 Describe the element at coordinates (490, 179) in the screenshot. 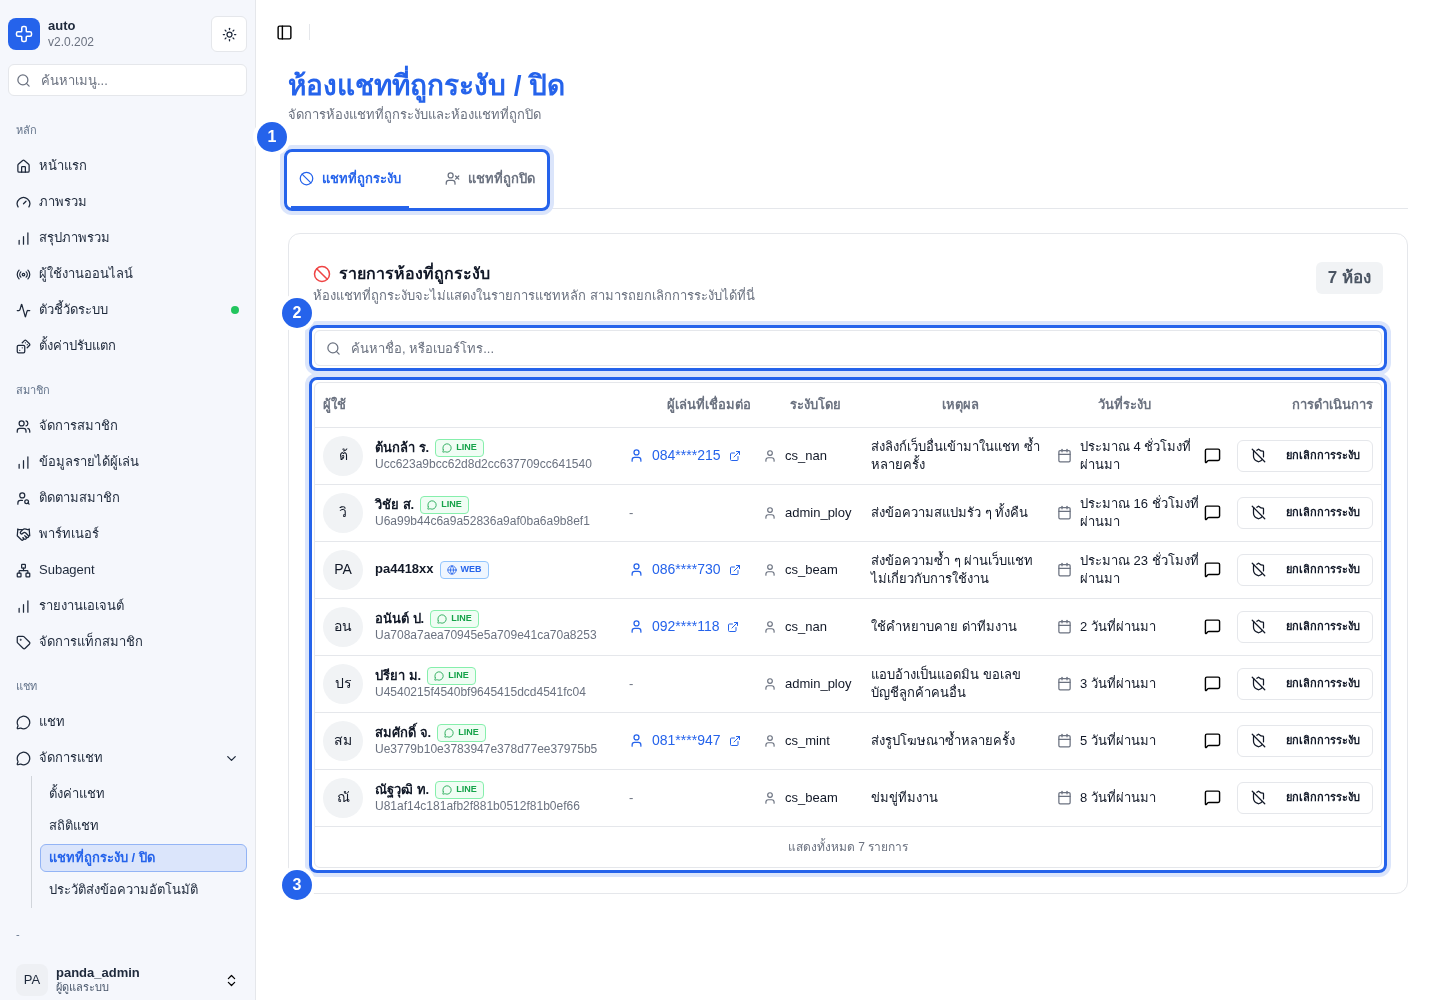

I see `tab: แชทที่ถูกปิด` at that location.